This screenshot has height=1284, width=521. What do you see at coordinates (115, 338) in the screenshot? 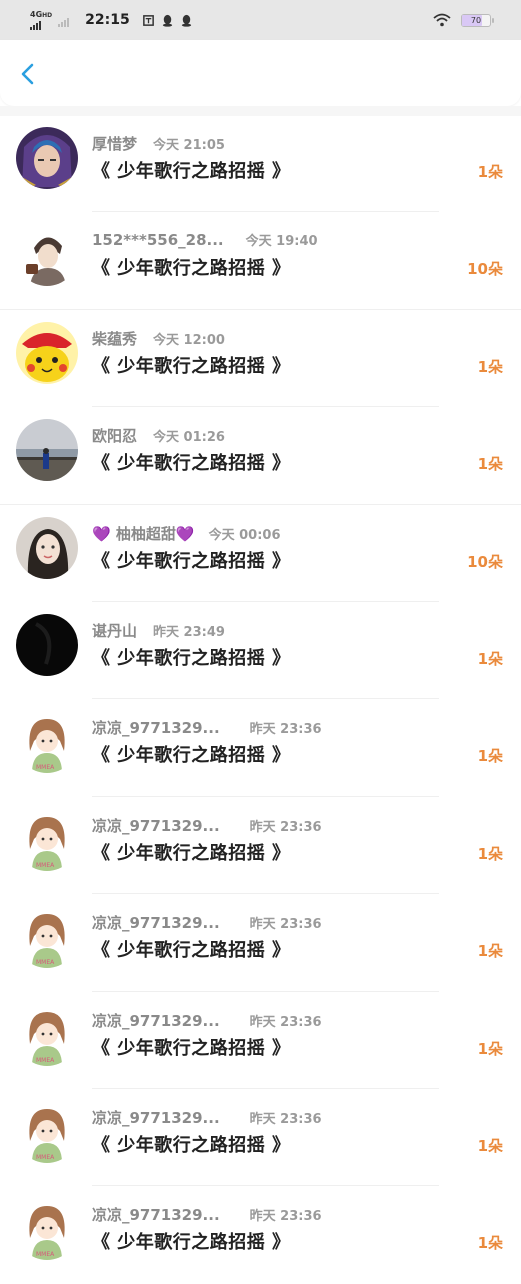
I see `user-name: 柴蕴秀` at bounding box center [115, 338].